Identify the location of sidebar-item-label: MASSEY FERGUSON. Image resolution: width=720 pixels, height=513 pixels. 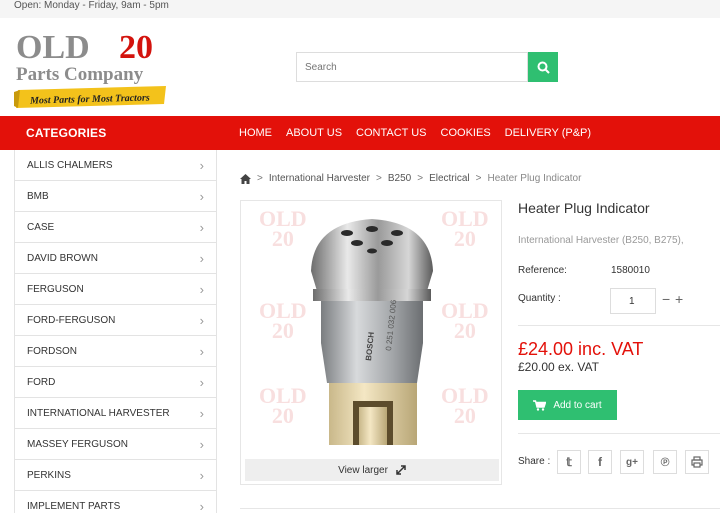
(77, 444).